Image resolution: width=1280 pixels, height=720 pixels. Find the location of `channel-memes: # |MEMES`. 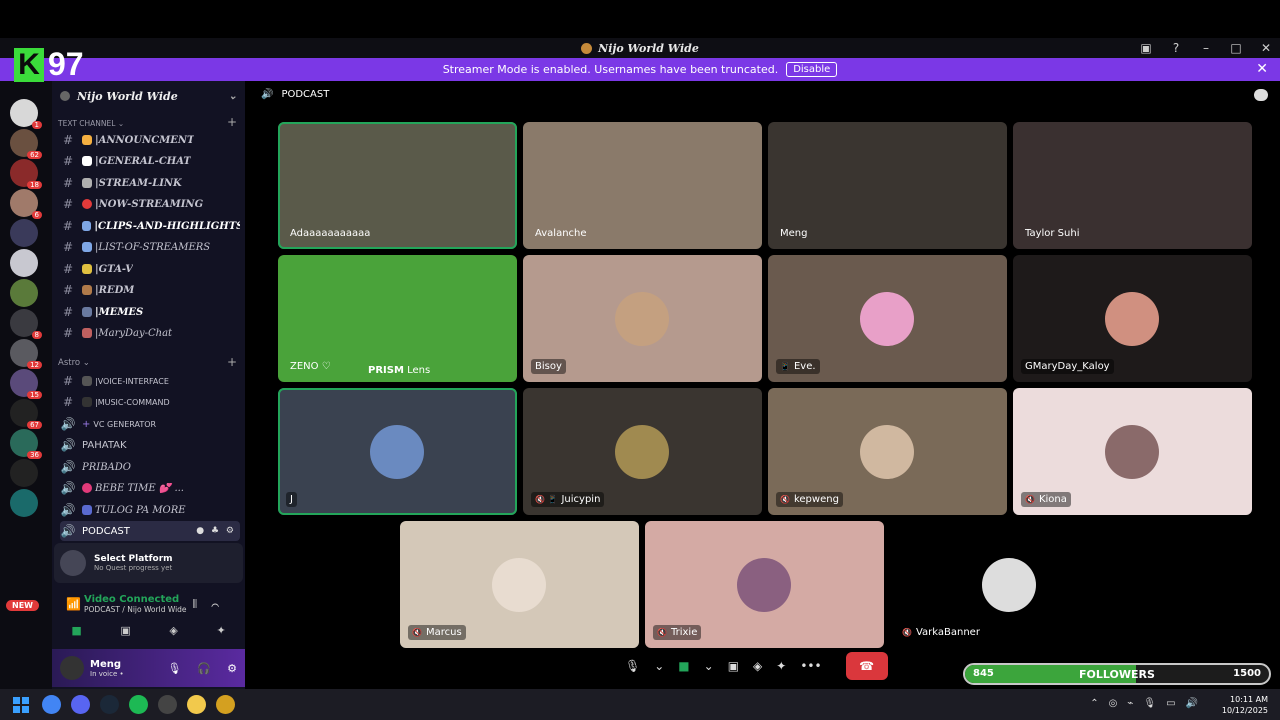

channel-memes: # |MEMES is located at coordinates (150, 312).